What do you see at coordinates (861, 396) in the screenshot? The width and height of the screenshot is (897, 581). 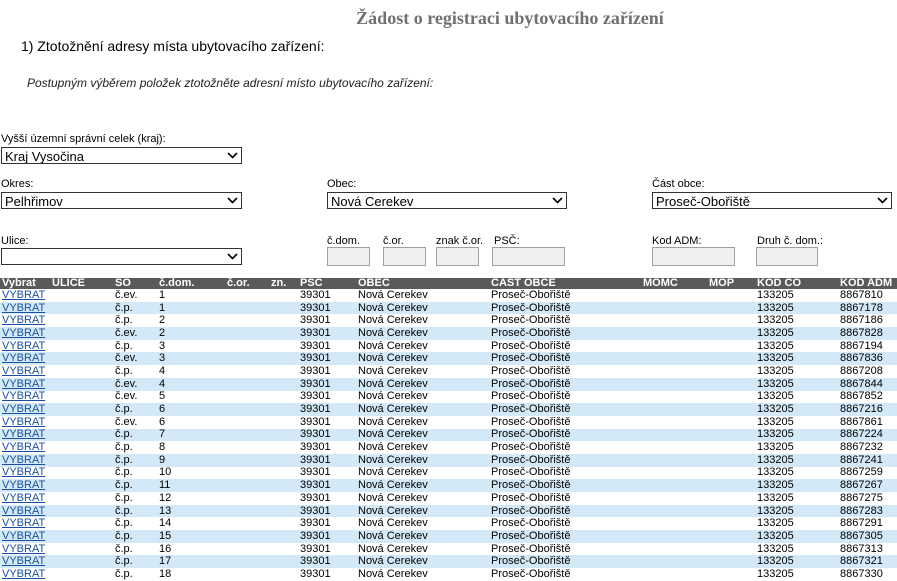 I see `table-cell: 8867852` at bounding box center [861, 396].